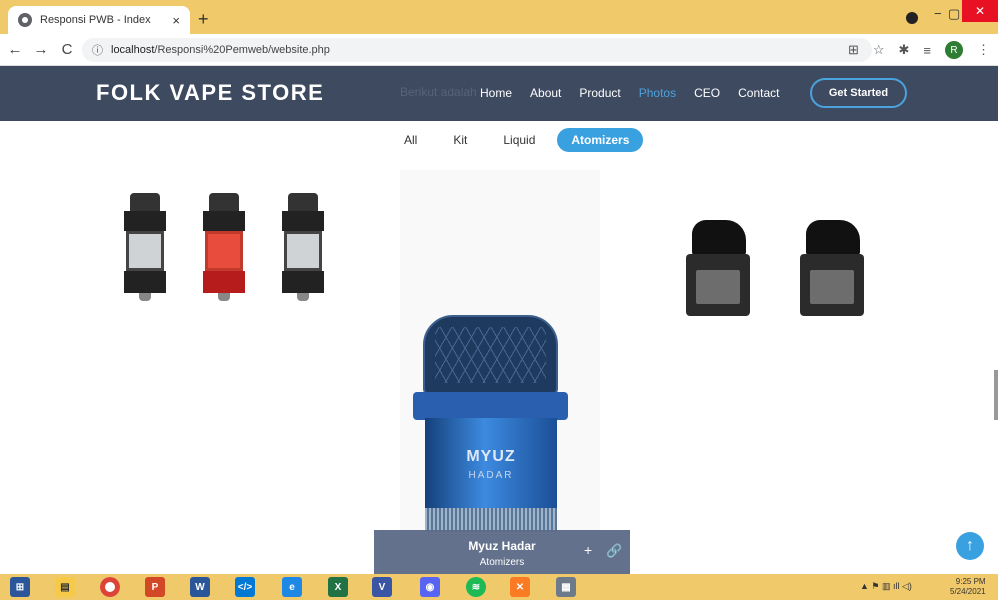 This screenshot has height=600, width=998. Describe the element at coordinates (707, 93) in the screenshot. I see `nav-ceo: CEO` at that location.